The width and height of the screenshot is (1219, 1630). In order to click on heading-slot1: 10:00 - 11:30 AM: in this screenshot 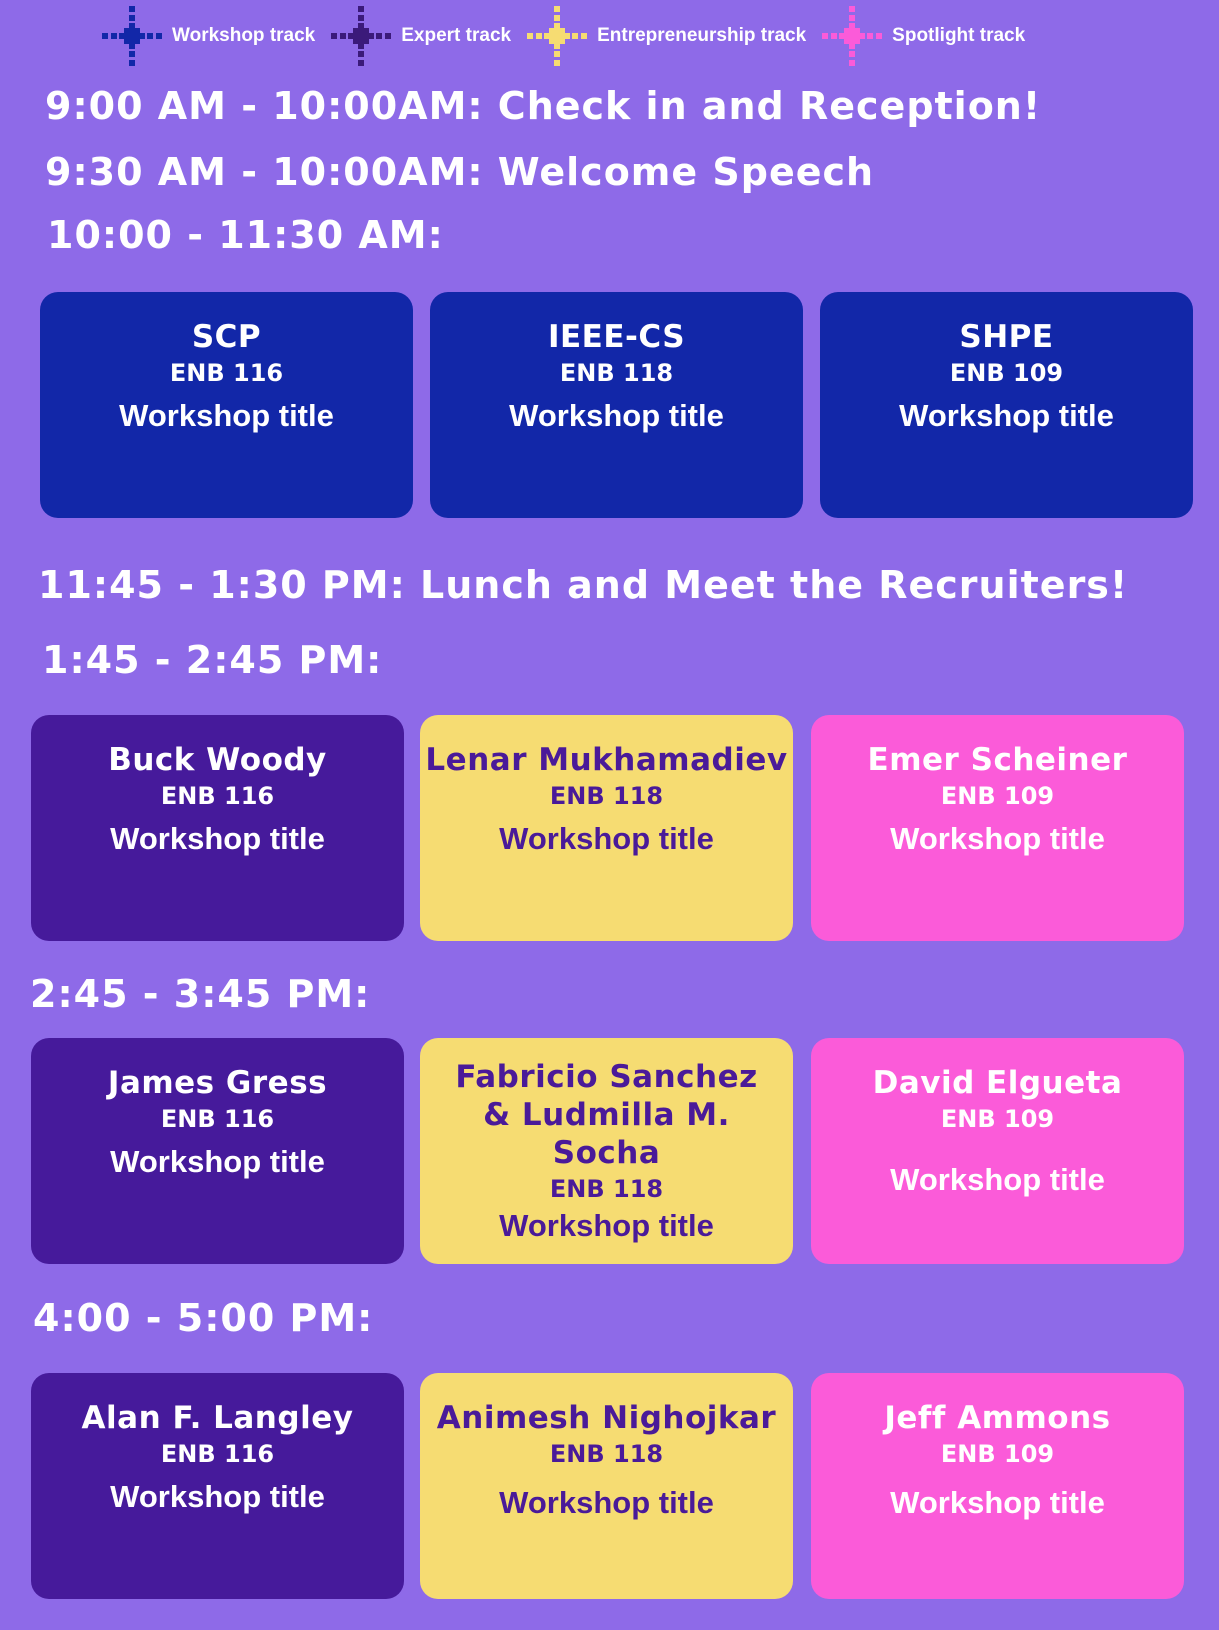, I will do `click(245, 235)`.